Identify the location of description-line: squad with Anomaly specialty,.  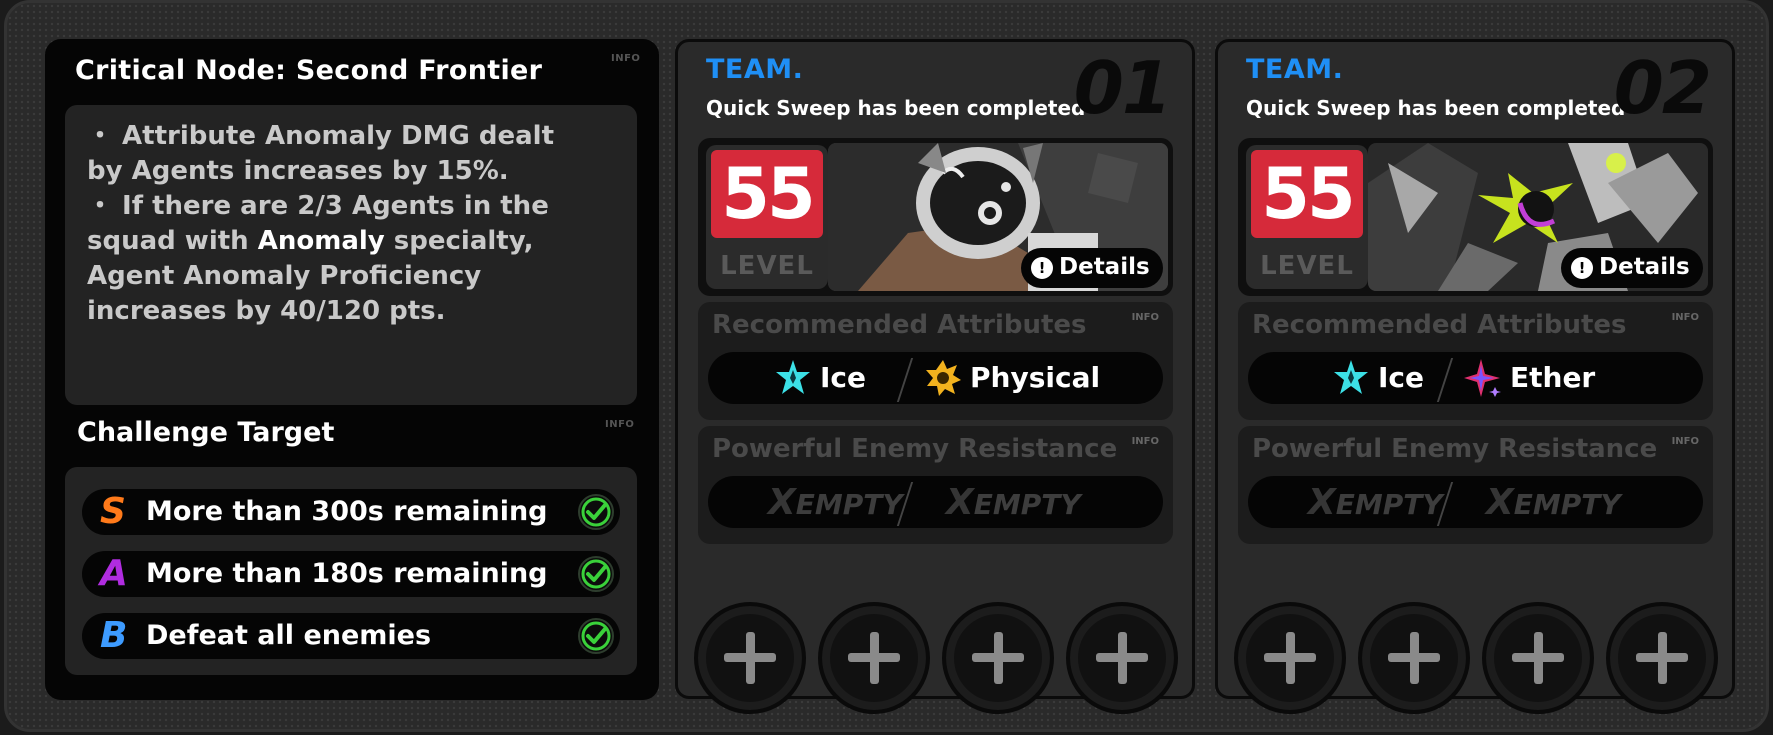
(351, 241).